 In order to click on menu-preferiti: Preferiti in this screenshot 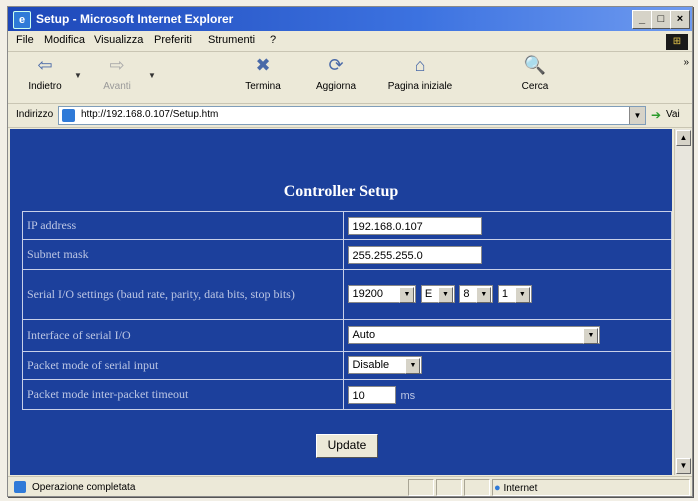, I will do `click(173, 40)`.